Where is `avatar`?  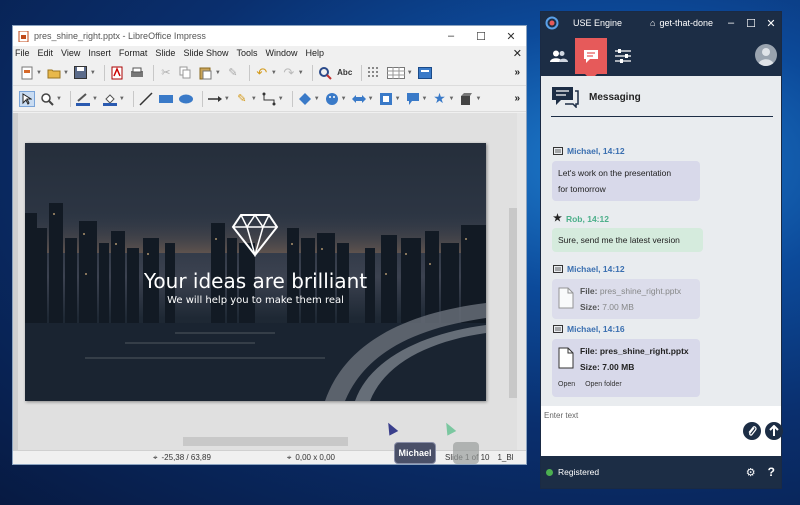
avatar is located at coordinates (766, 55).